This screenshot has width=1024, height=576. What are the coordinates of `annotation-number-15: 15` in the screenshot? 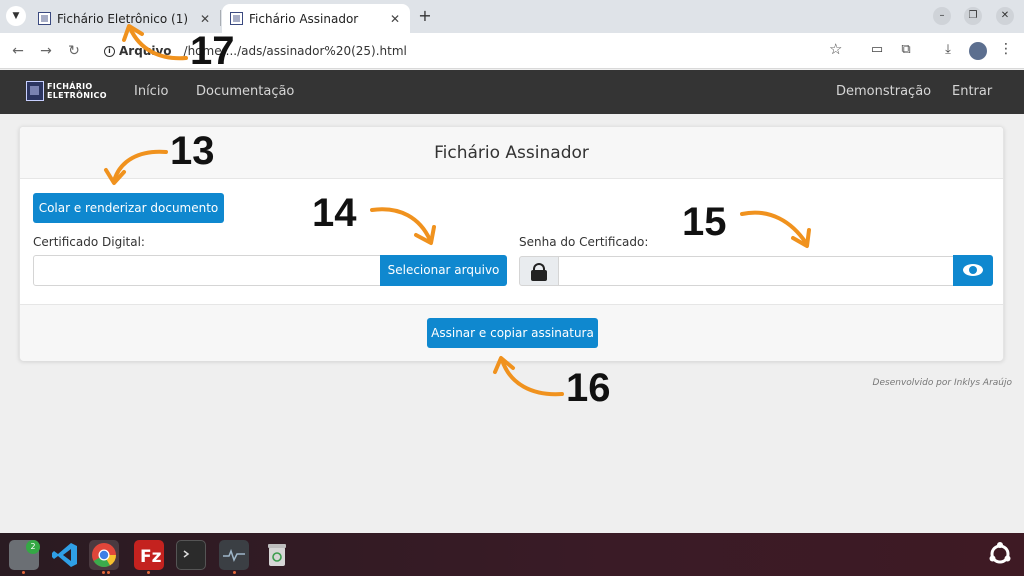 It's located at (704, 222).